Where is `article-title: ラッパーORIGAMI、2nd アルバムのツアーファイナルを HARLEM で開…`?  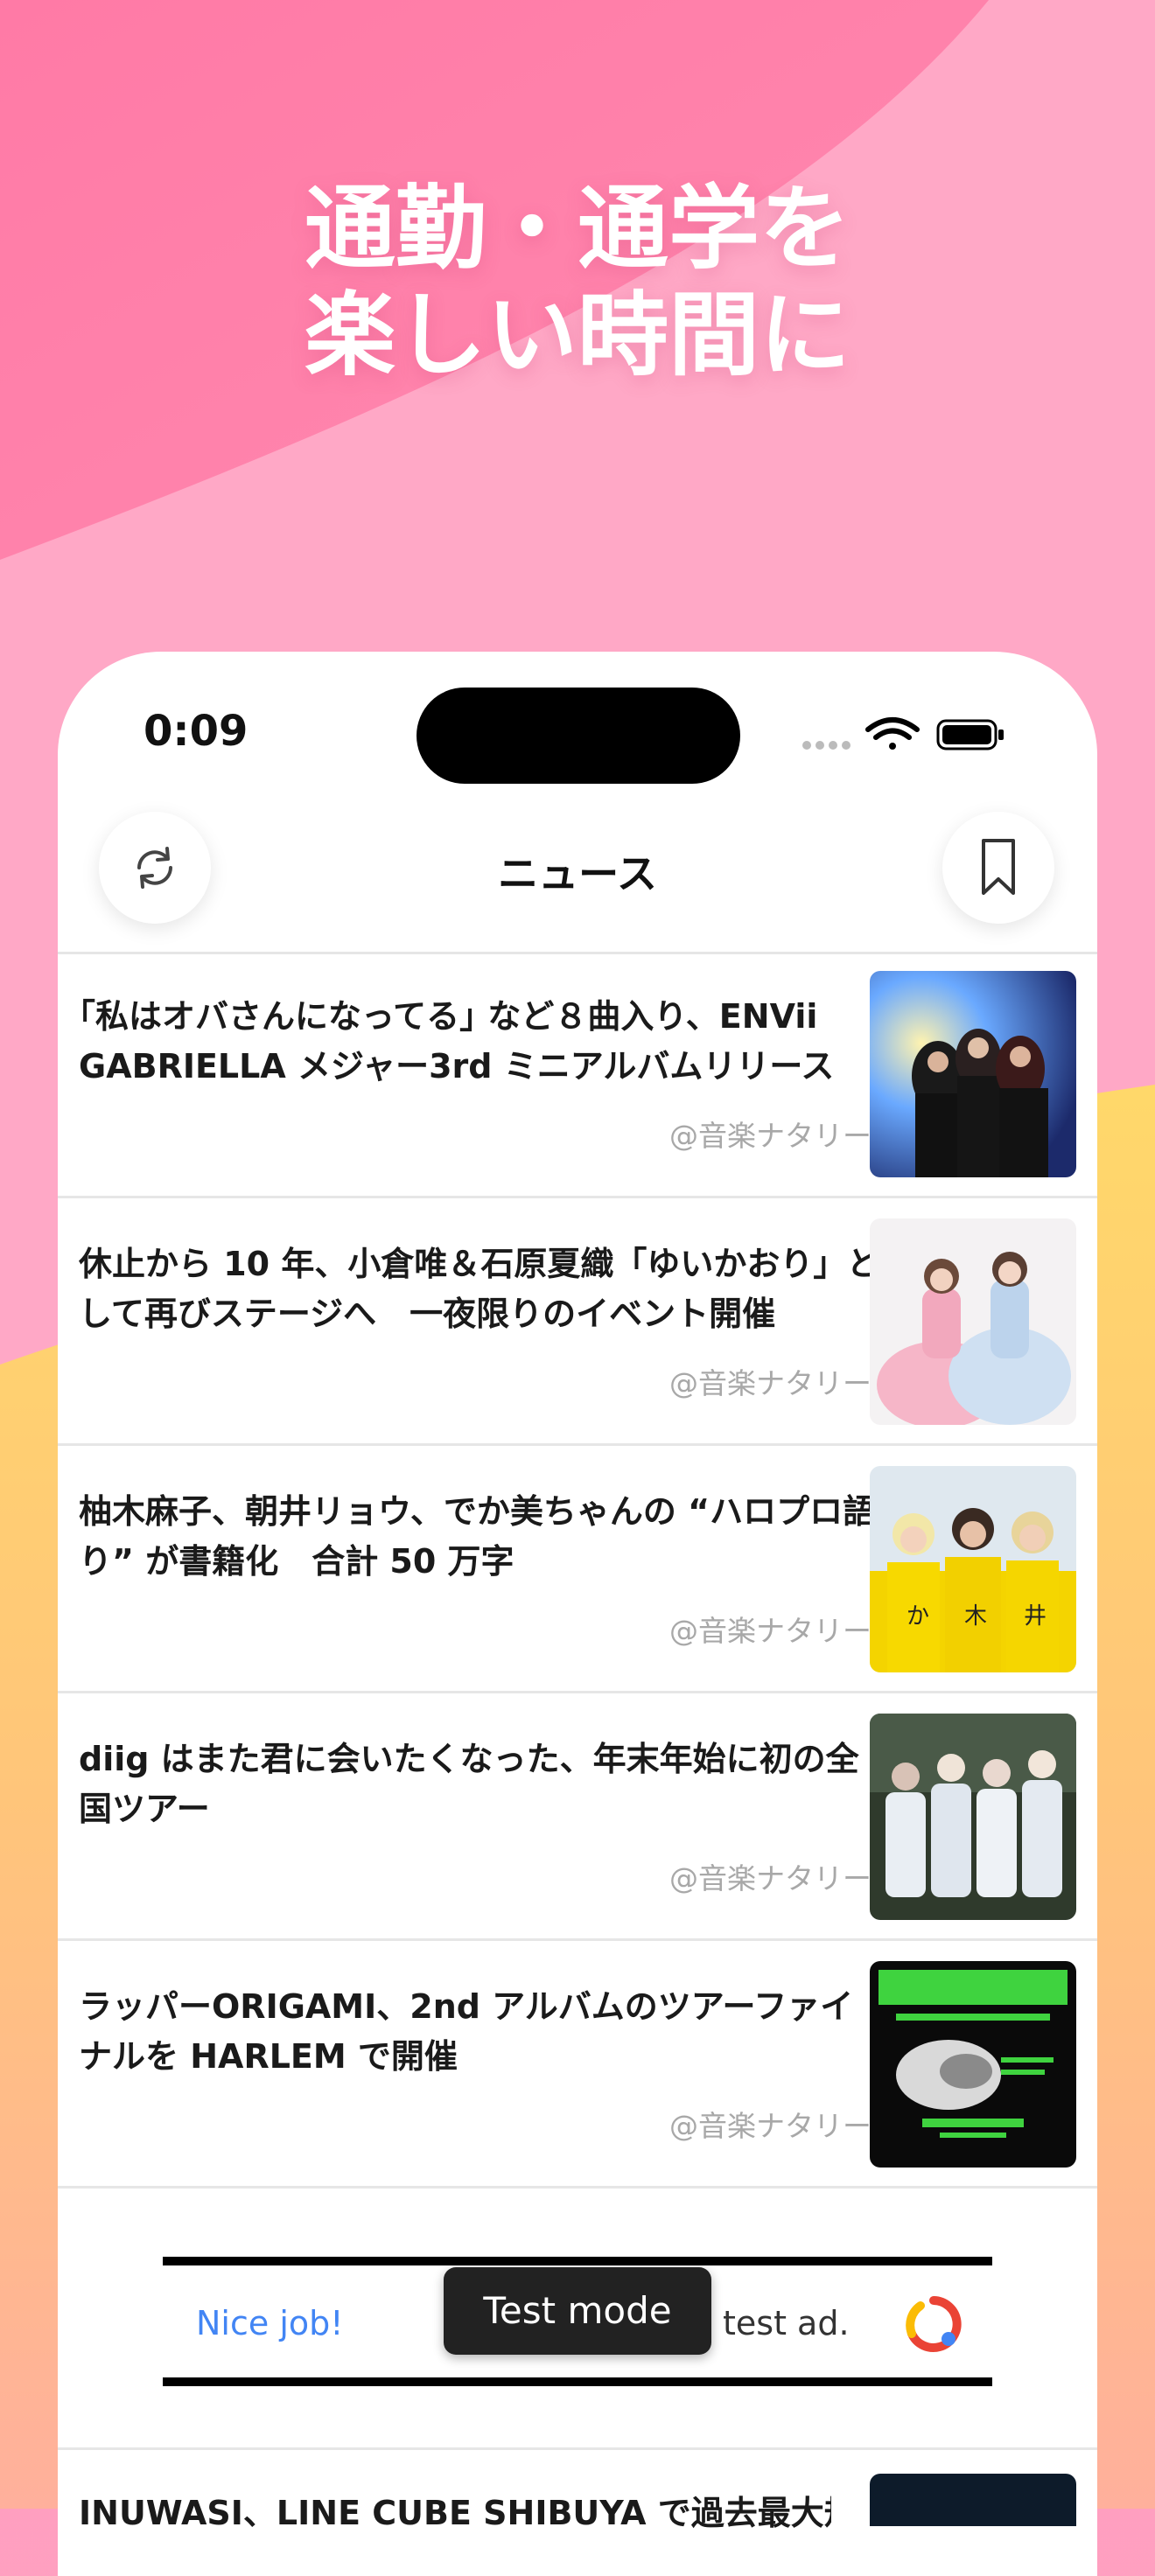
article-title: ラッパーORIGAMI、2nd アルバムのツアーファイナルを HARLEM で開… is located at coordinates (466, 2031).